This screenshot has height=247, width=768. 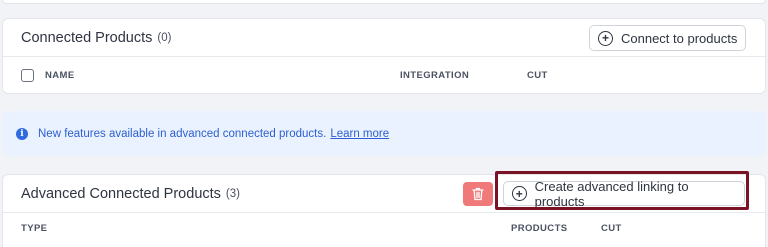 What do you see at coordinates (679, 38) in the screenshot?
I see `connect-to-products-label: Connect to products` at bounding box center [679, 38].